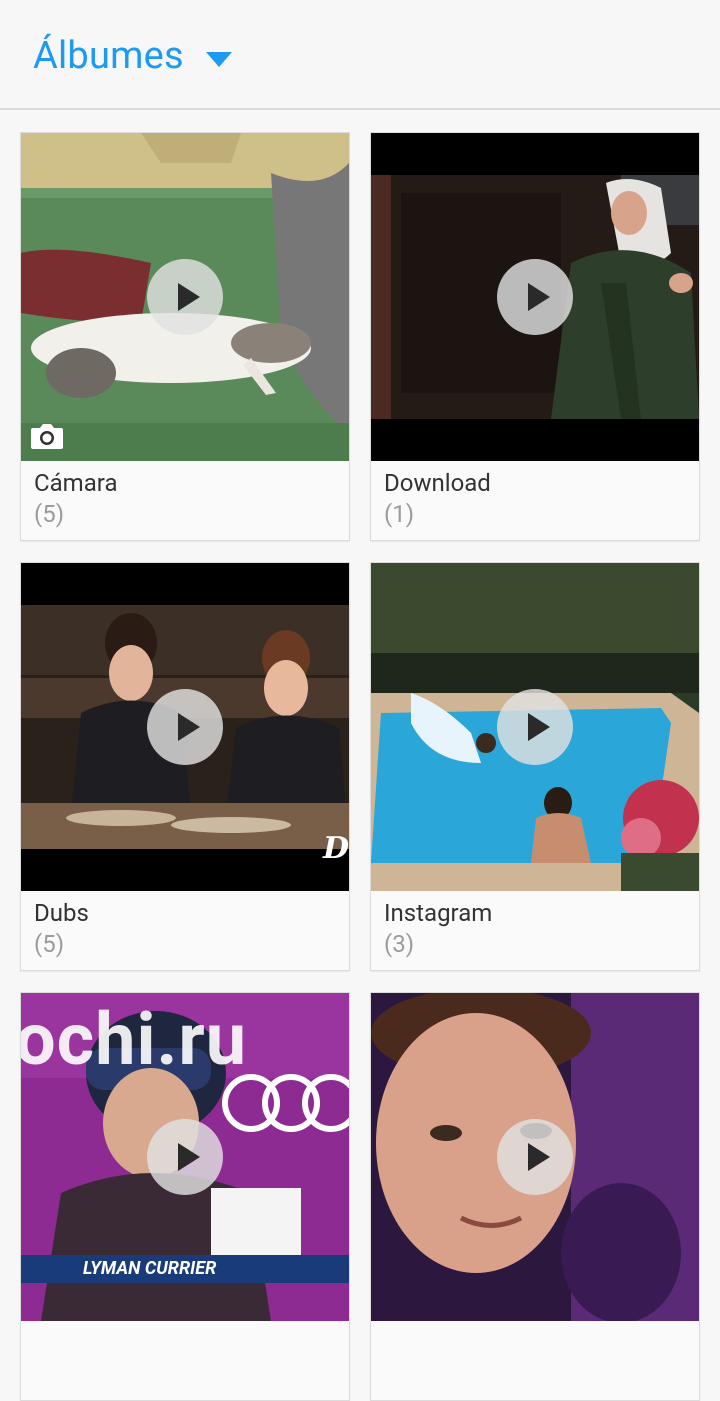 Image resolution: width=720 pixels, height=1401 pixels. Describe the element at coordinates (134, 1039) in the screenshot. I see `ski-bg-text: ochi.ru` at that location.